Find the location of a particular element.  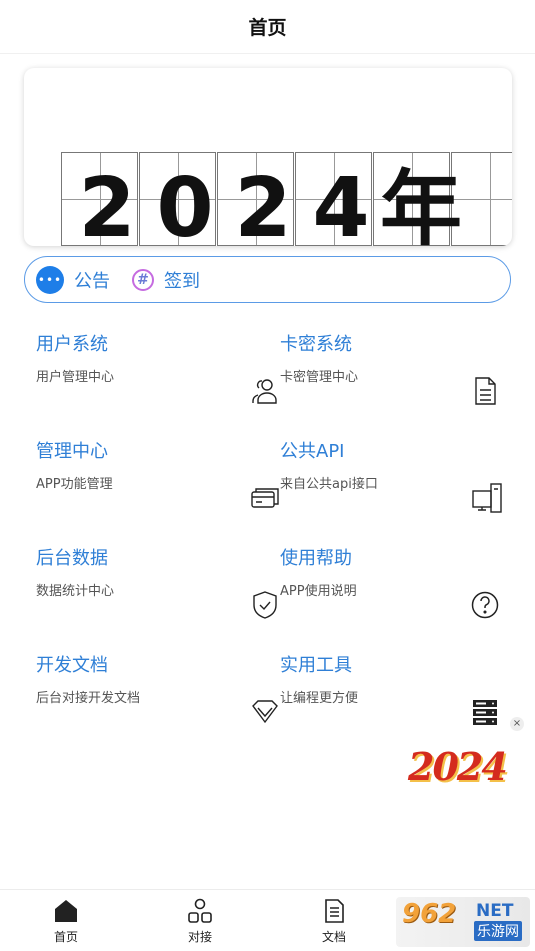

document-icon is located at coordinates (485, 391).